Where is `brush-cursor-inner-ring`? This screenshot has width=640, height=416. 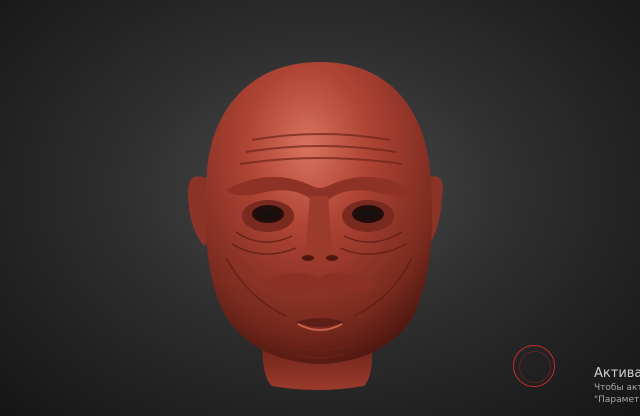 brush-cursor-inner-ring is located at coordinates (535, 367).